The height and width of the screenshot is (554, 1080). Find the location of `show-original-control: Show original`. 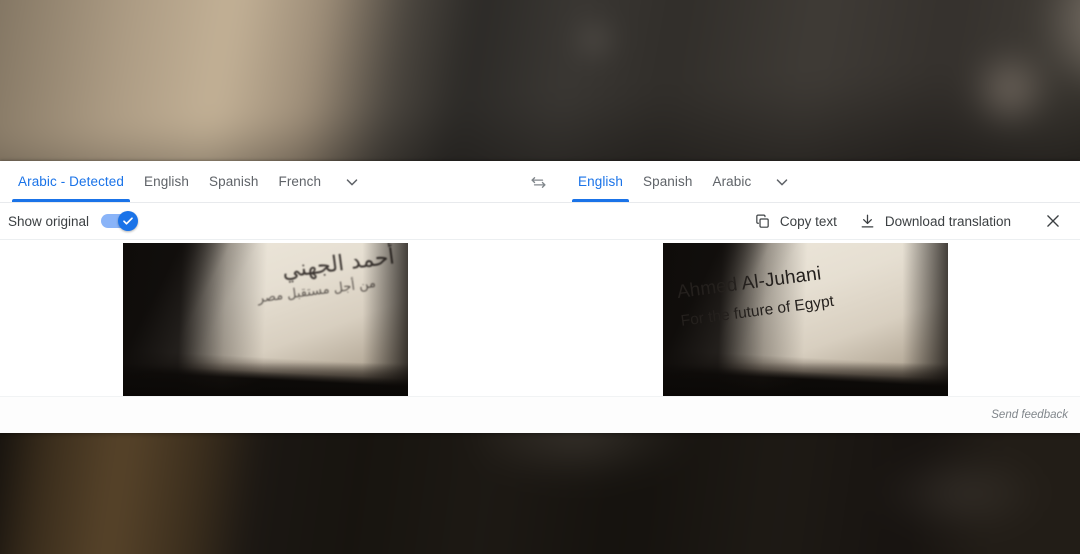

show-original-control: Show original is located at coordinates (69, 221).